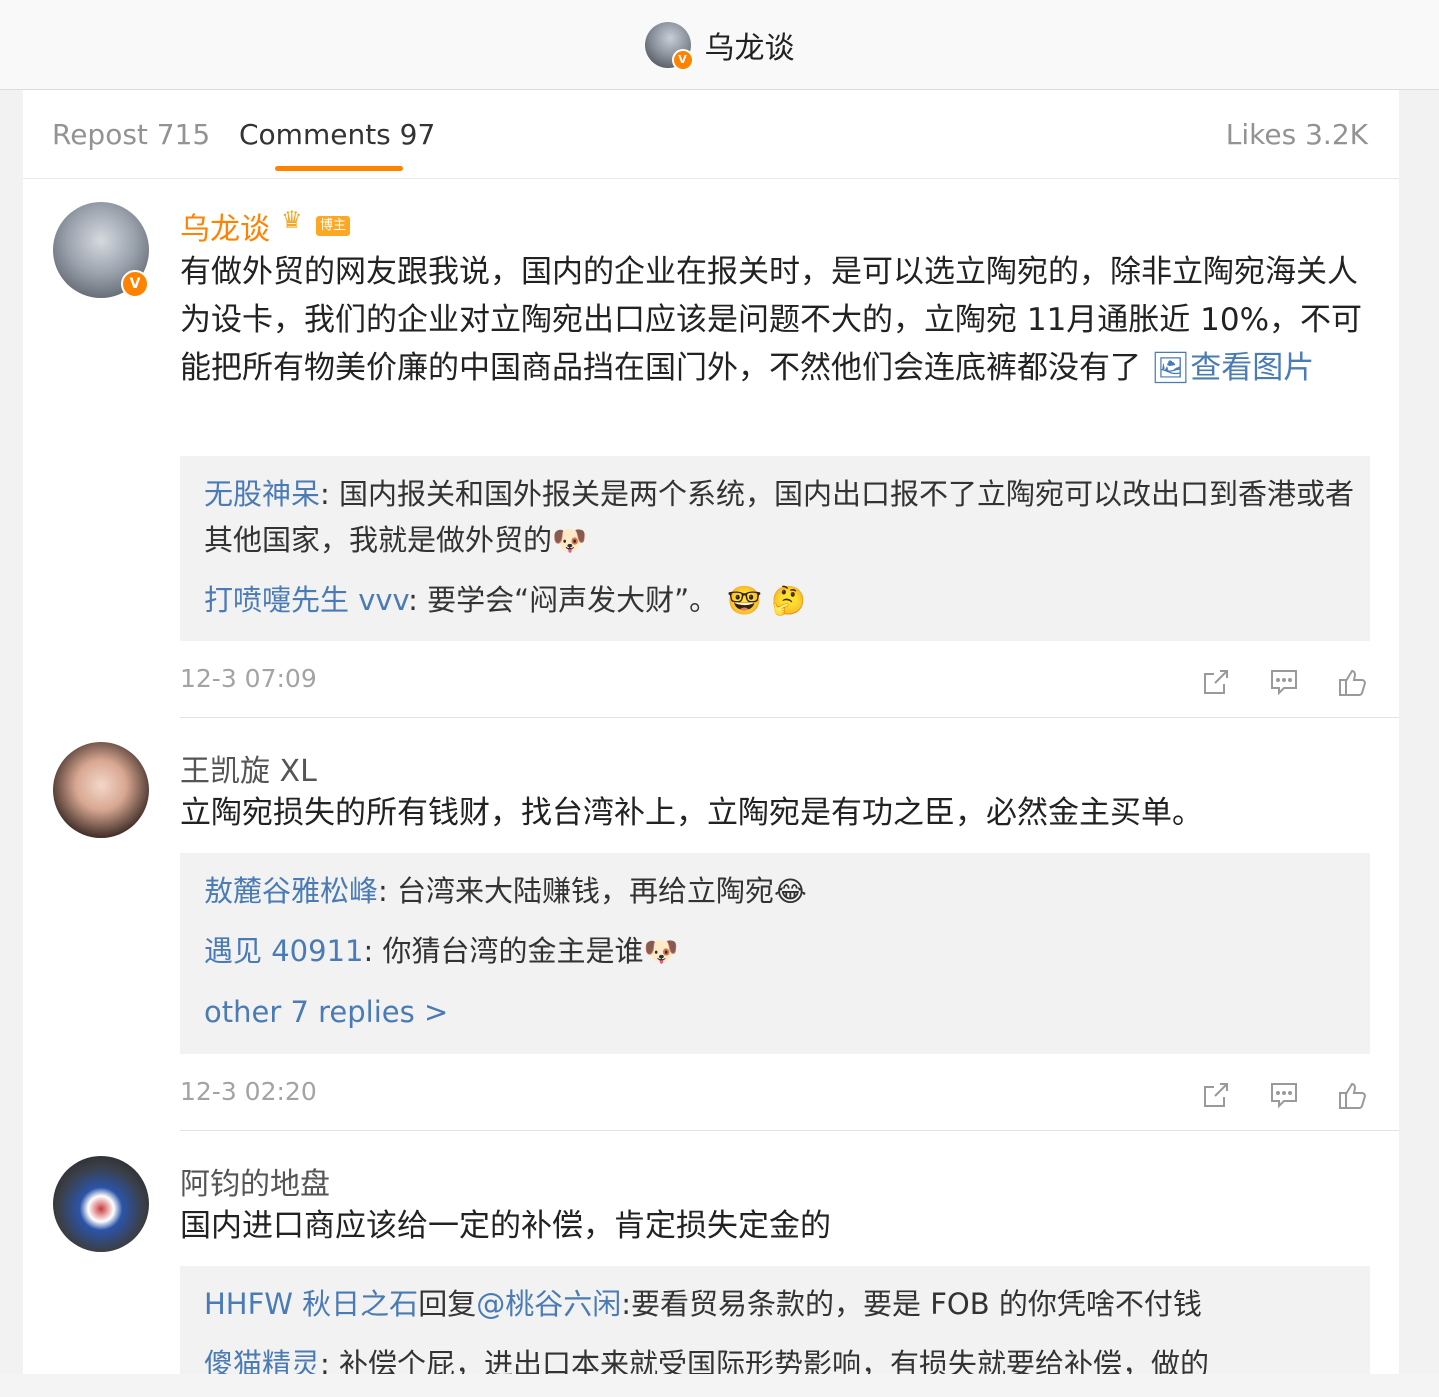 This screenshot has height=1397, width=1439. What do you see at coordinates (767, 600) in the screenshot?
I see `nerd-and-thinking-emoji-icon: 🤓 🤔` at bounding box center [767, 600].